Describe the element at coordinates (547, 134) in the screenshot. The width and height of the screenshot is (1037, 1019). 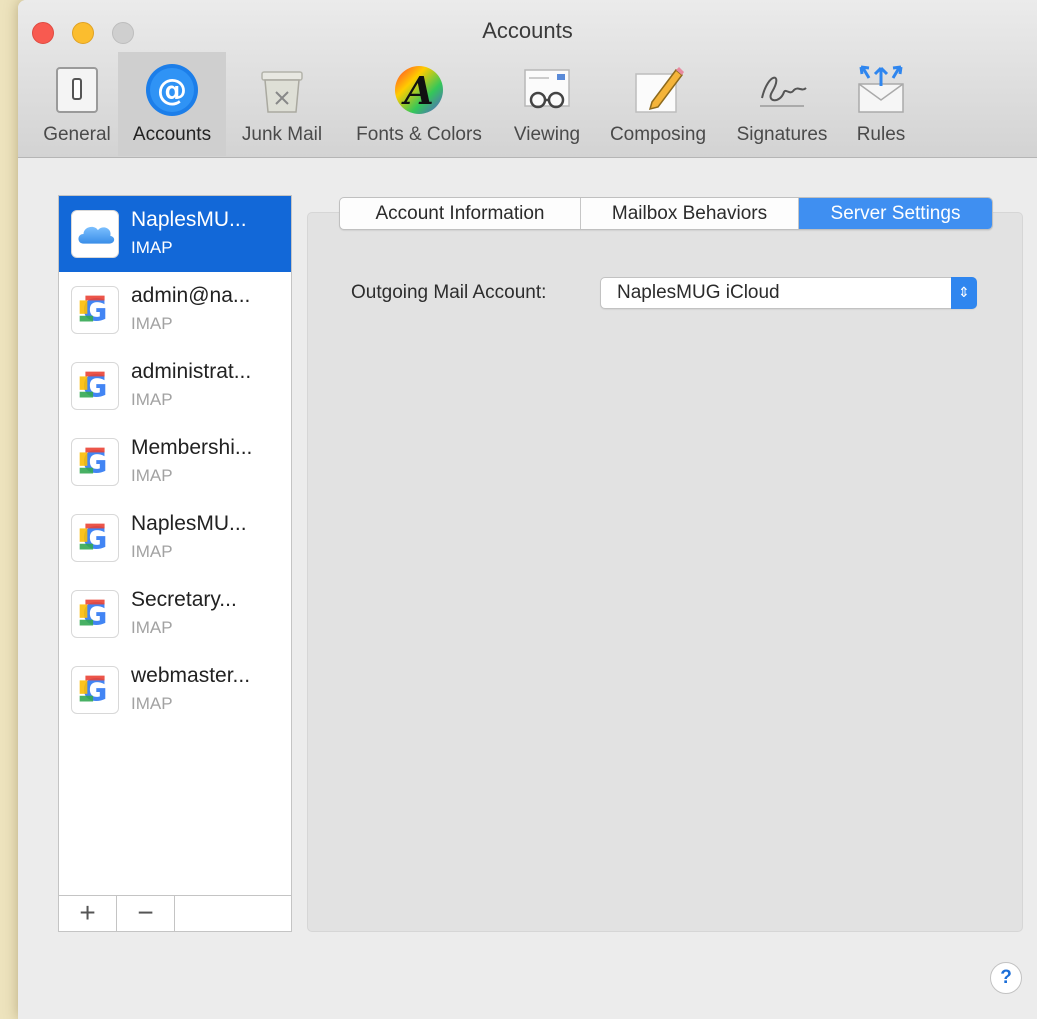
I see `toolbar-label: Viewing` at that location.